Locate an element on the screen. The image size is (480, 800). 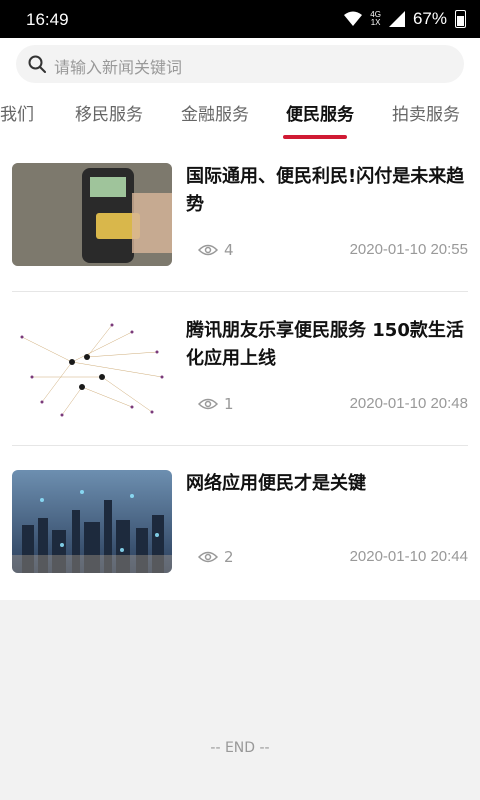
tab-about-us: 关于我们 is located at coordinates (17, 112).